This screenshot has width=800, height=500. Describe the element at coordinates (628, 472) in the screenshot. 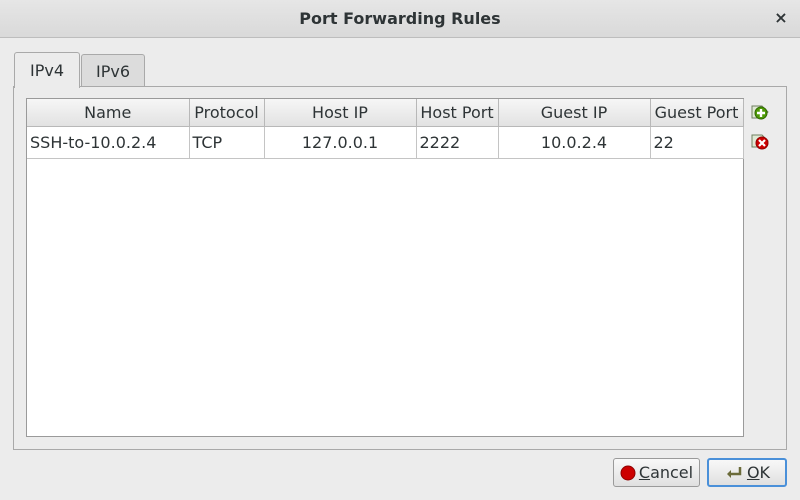

I see `stop-icon` at that location.